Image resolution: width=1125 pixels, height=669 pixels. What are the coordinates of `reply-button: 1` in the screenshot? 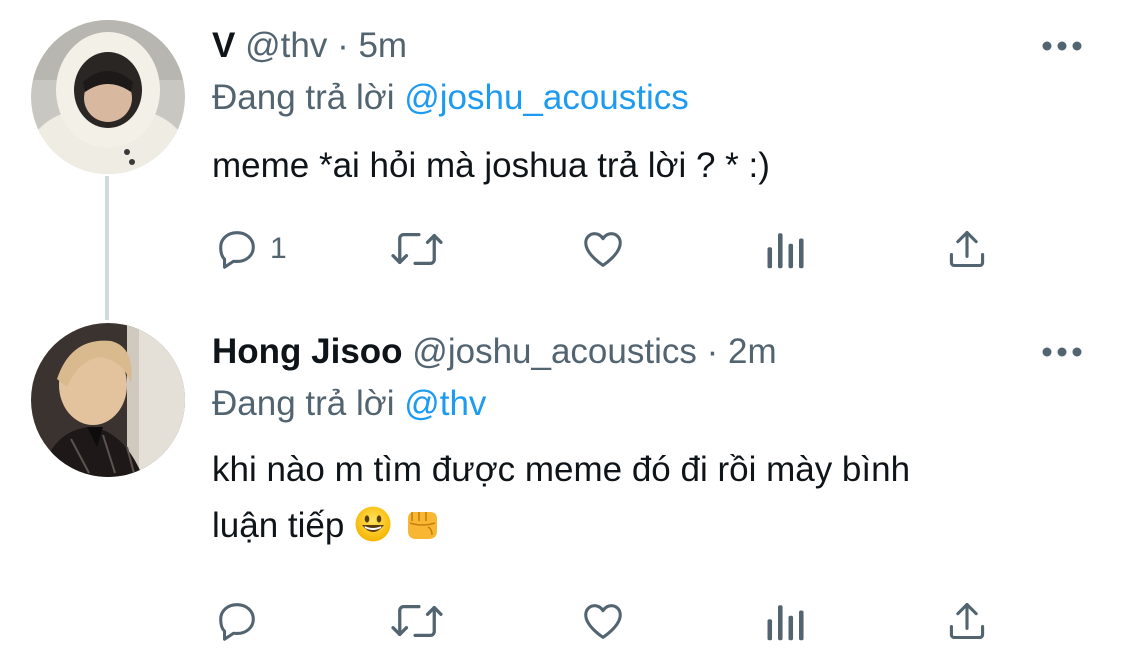 It's located at (250, 249).